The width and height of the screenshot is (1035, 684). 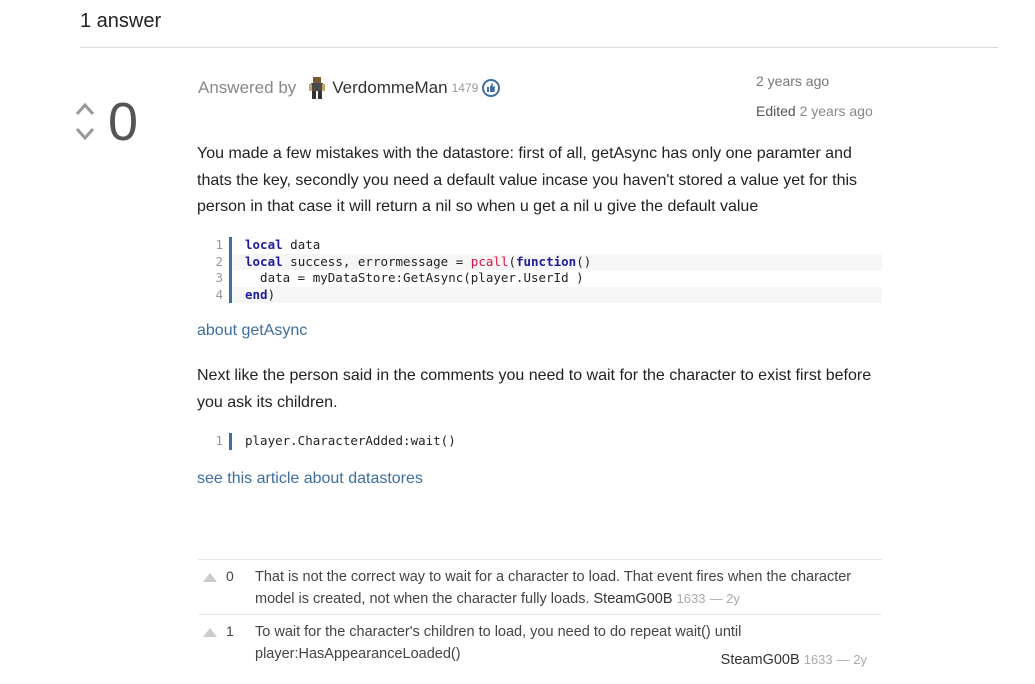 I want to click on vote-widget: 0, so click(x=112, y=124).